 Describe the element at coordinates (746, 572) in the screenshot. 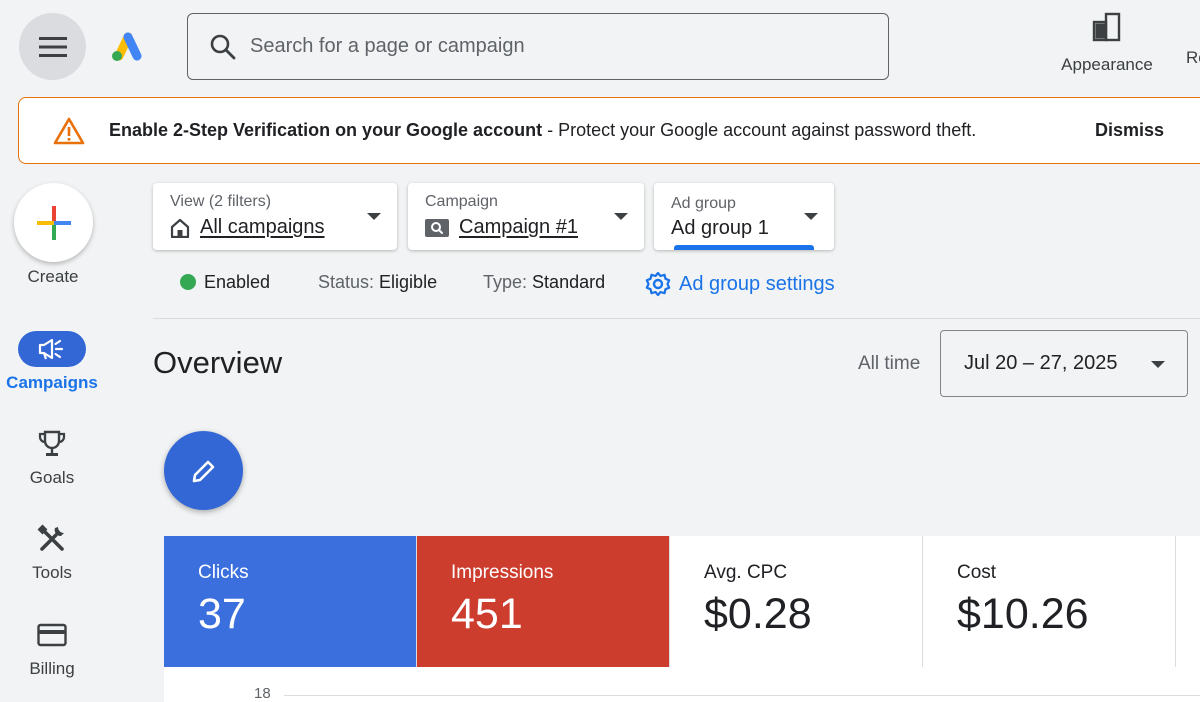

I see `metric-label: Avg. CPC` at that location.